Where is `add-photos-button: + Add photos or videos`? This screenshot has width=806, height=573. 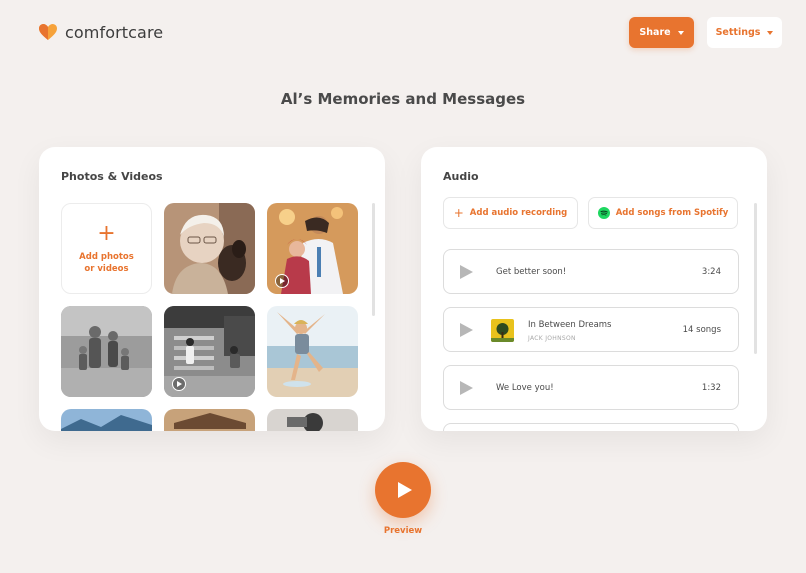
add-photos-button: + Add photos or videos is located at coordinates (106, 248).